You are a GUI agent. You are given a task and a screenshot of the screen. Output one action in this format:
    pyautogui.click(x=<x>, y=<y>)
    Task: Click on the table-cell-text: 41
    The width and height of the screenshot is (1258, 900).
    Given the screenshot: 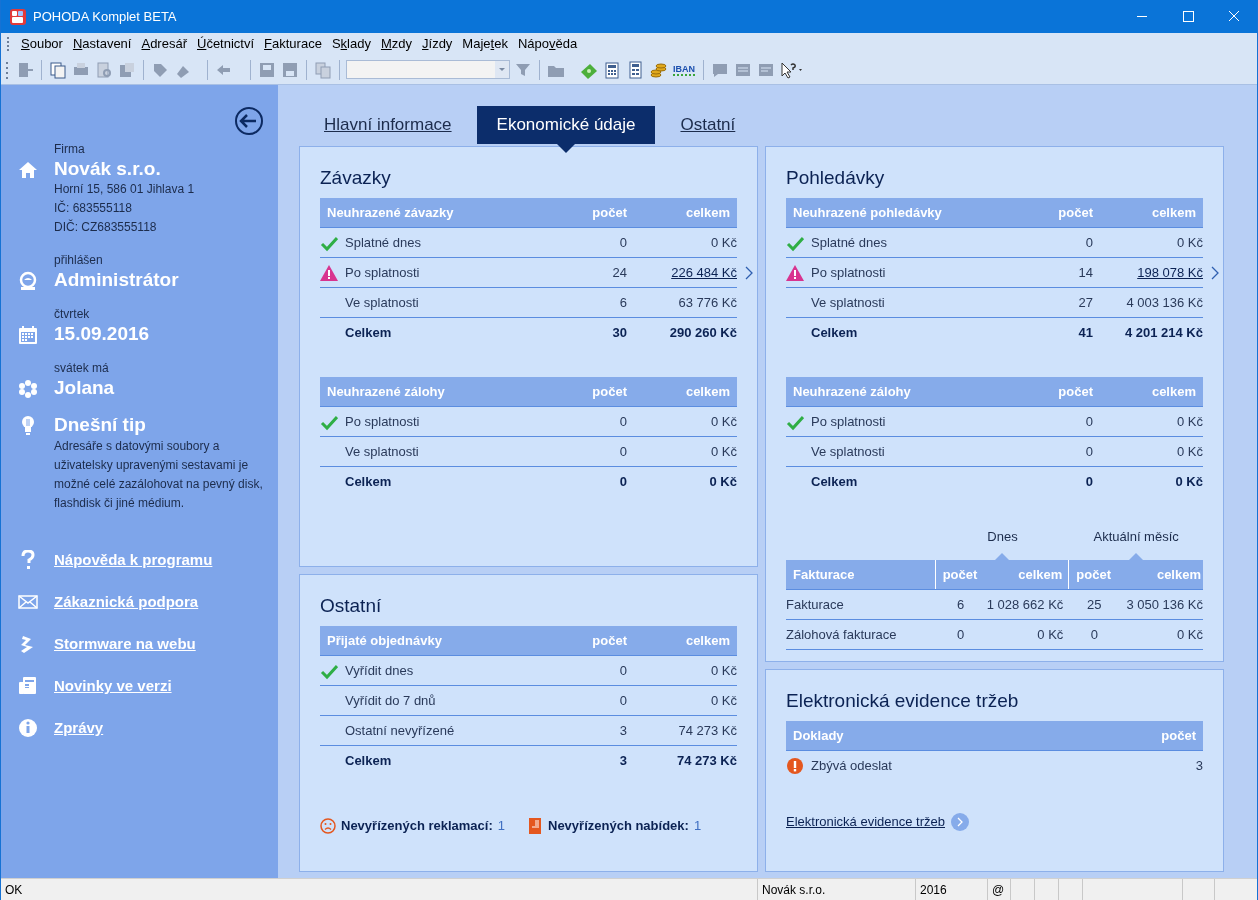 What is the action you would take?
    pyautogui.click(x=1085, y=333)
    